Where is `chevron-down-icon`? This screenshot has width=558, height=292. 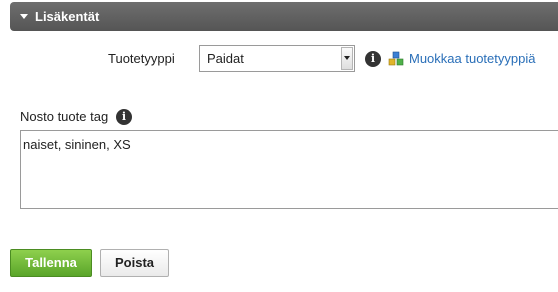
chevron-down-icon is located at coordinates (347, 58).